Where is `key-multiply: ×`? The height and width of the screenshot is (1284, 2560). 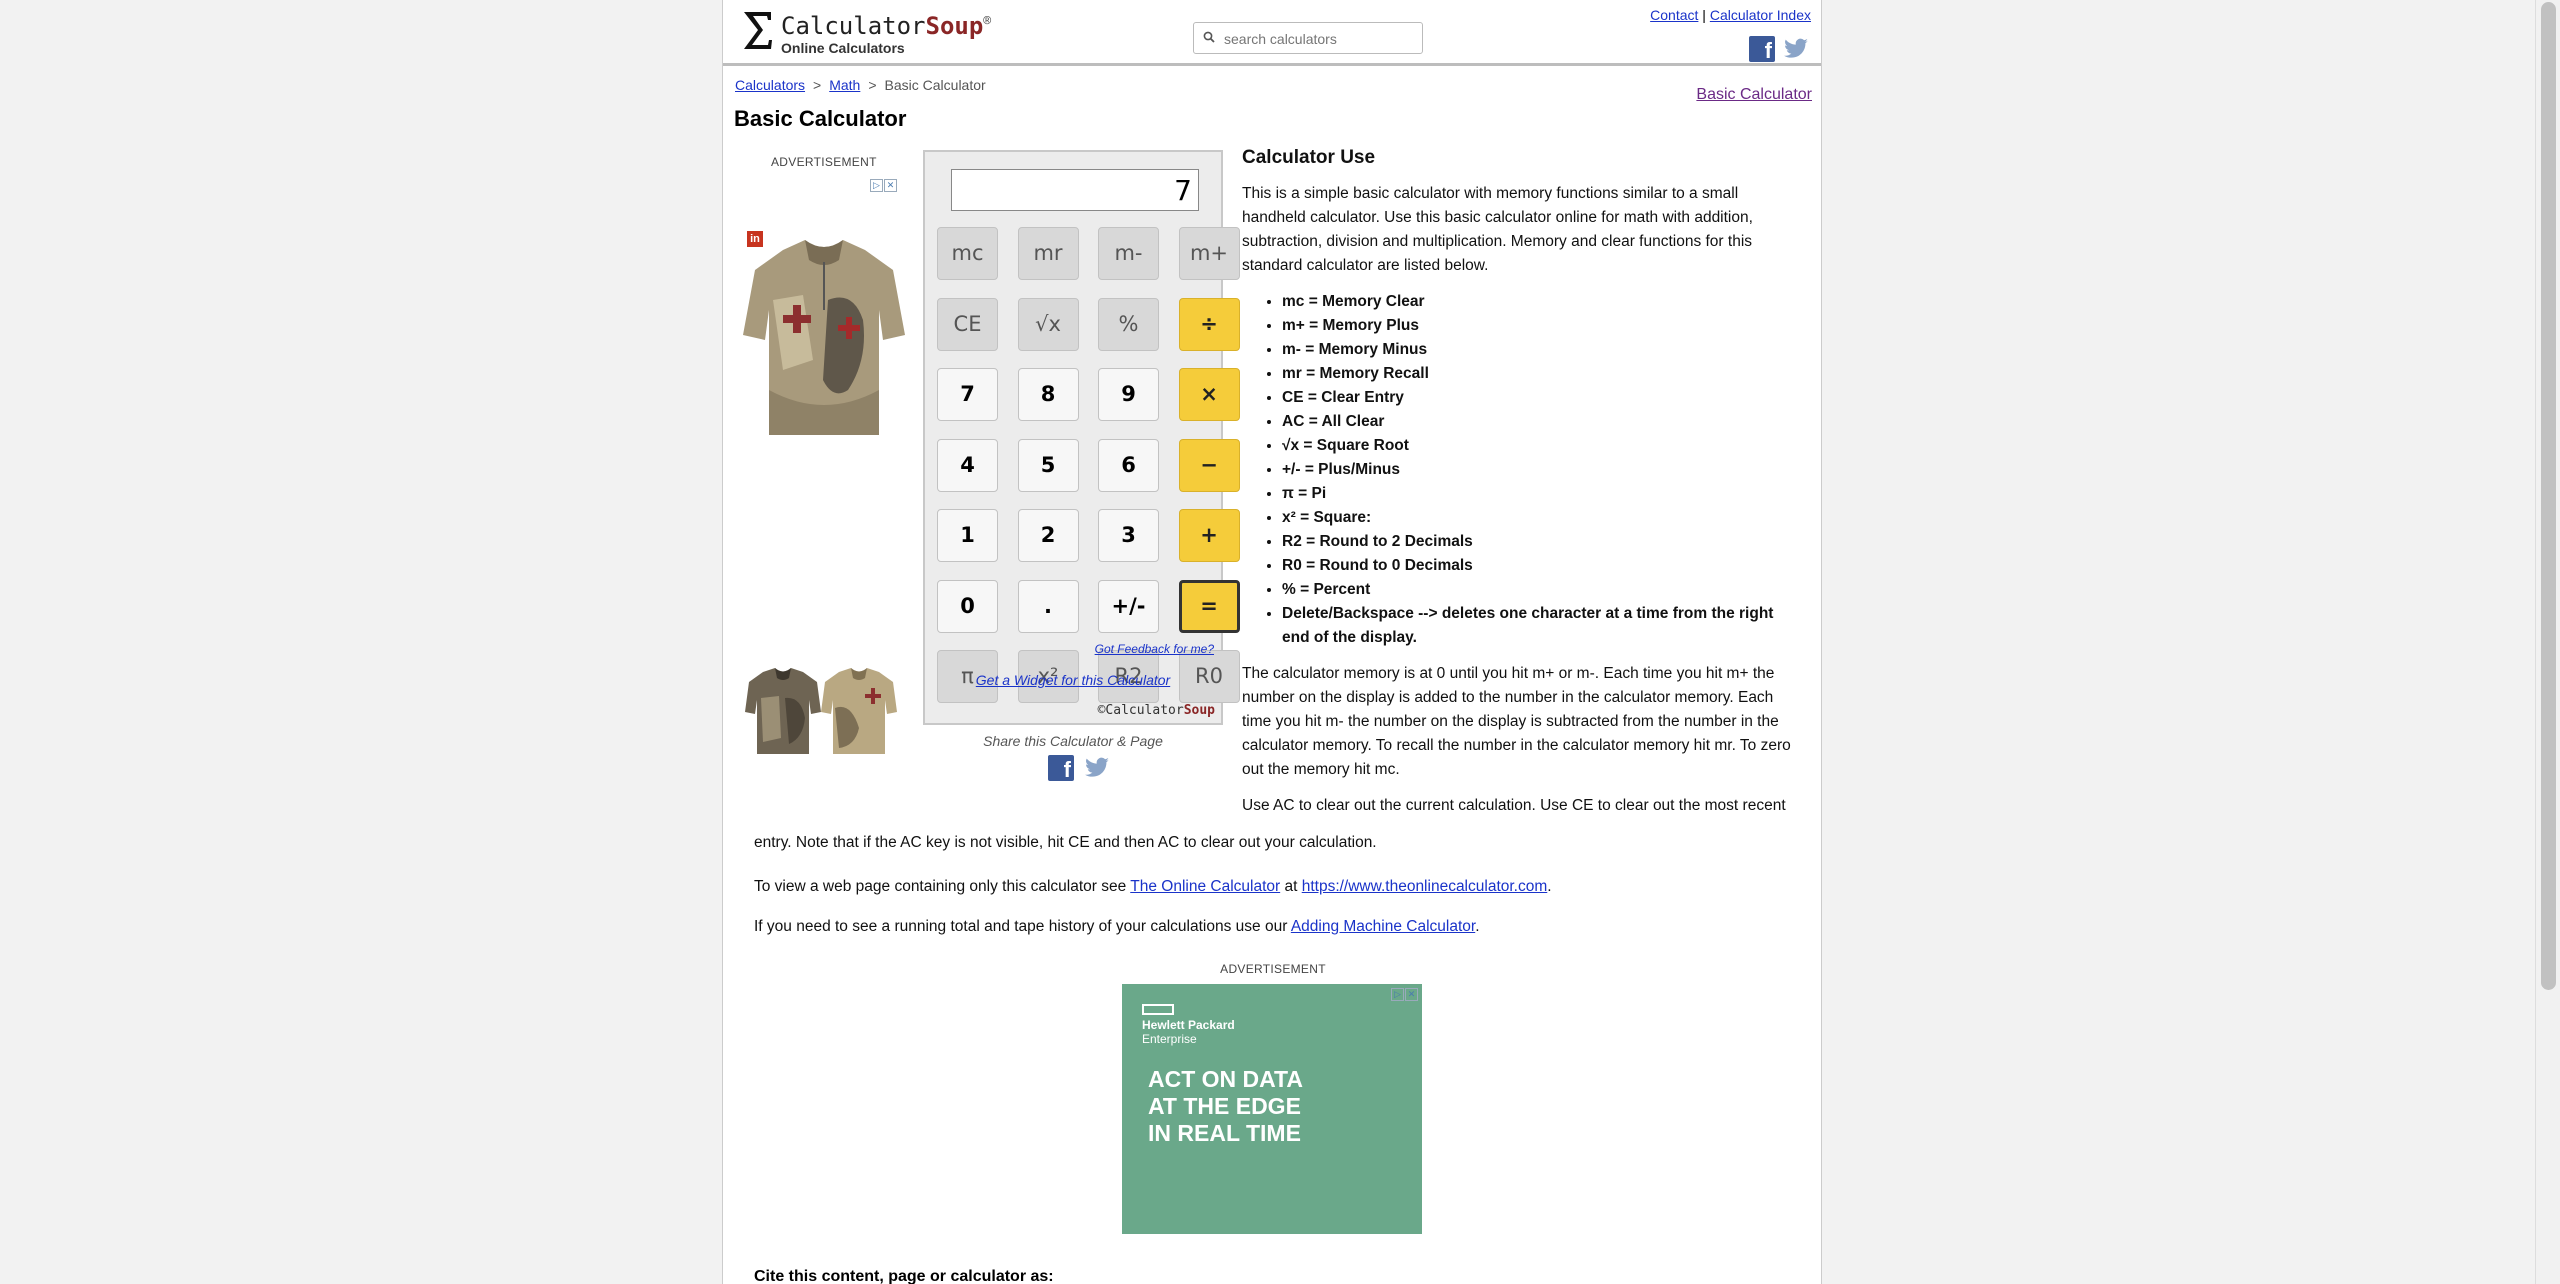
key-multiply: × is located at coordinates (1209, 394).